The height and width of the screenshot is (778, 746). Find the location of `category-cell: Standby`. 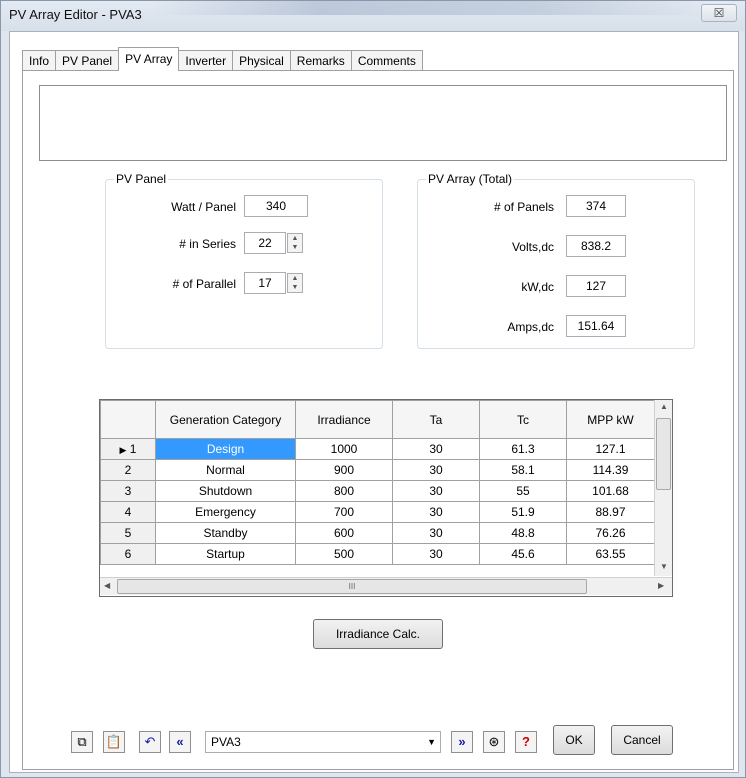

category-cell: Standby is located at coordinates (225, 533).